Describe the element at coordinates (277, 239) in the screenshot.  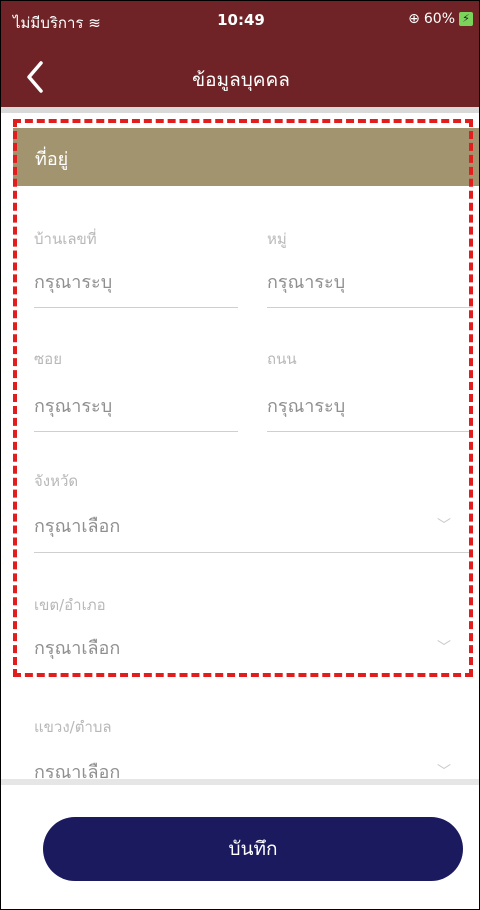
I see `moo-label: หมู่` at that location.